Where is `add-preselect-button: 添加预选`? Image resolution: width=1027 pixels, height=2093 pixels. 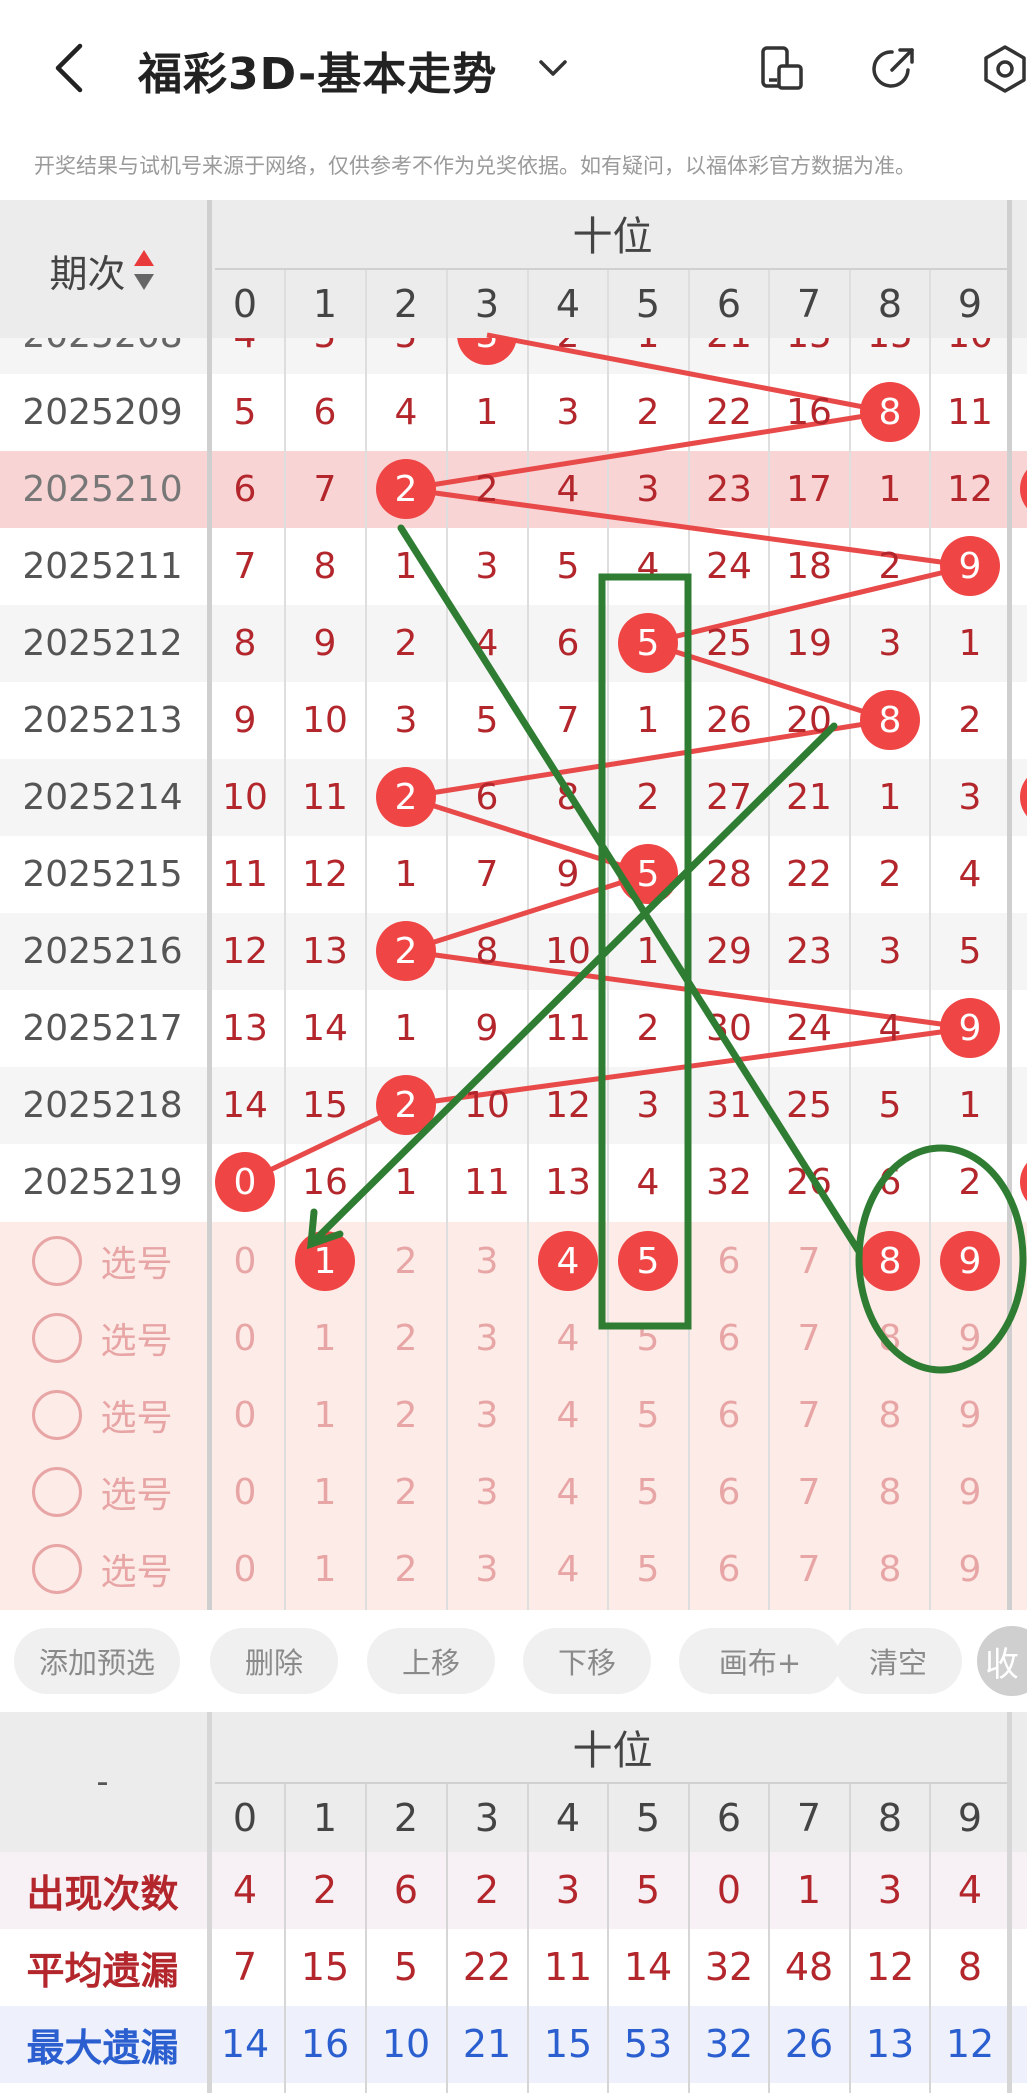 add-preselect-button: 添加预选 is located at coordinates (97, 1661).